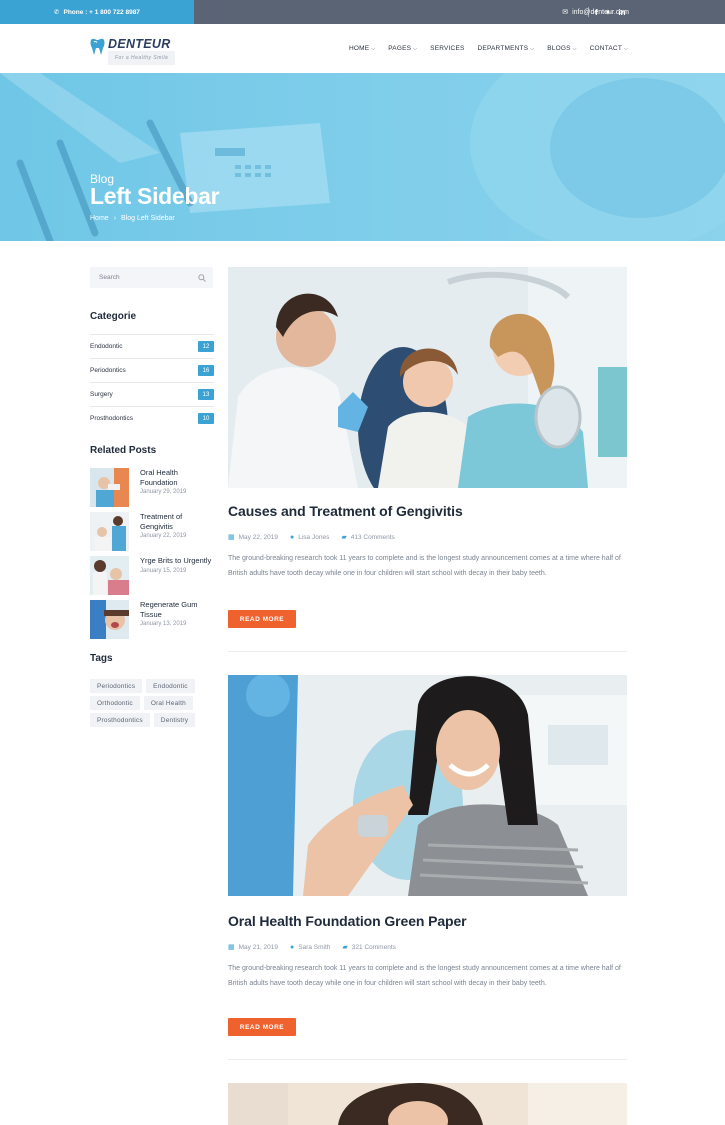  What do you see at coordinates (116, 686) in the screenshot?
I see `tag: Periodontics` at bounding box center [116, 686].